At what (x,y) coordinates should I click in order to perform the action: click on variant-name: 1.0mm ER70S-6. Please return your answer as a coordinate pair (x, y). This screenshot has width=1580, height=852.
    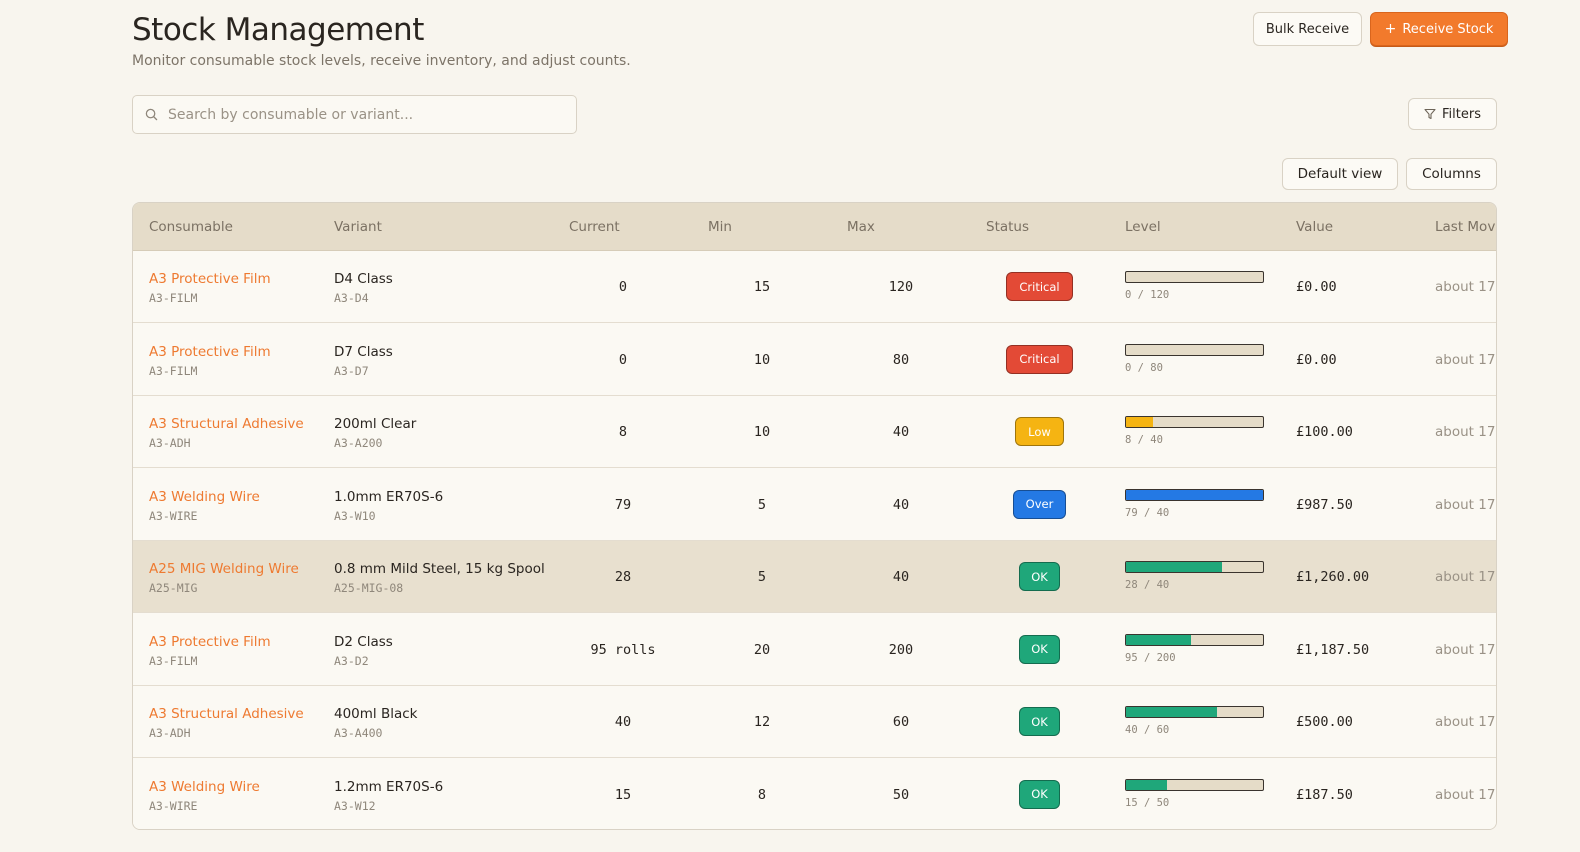
    Looking at the image, I should click on (389, 496).